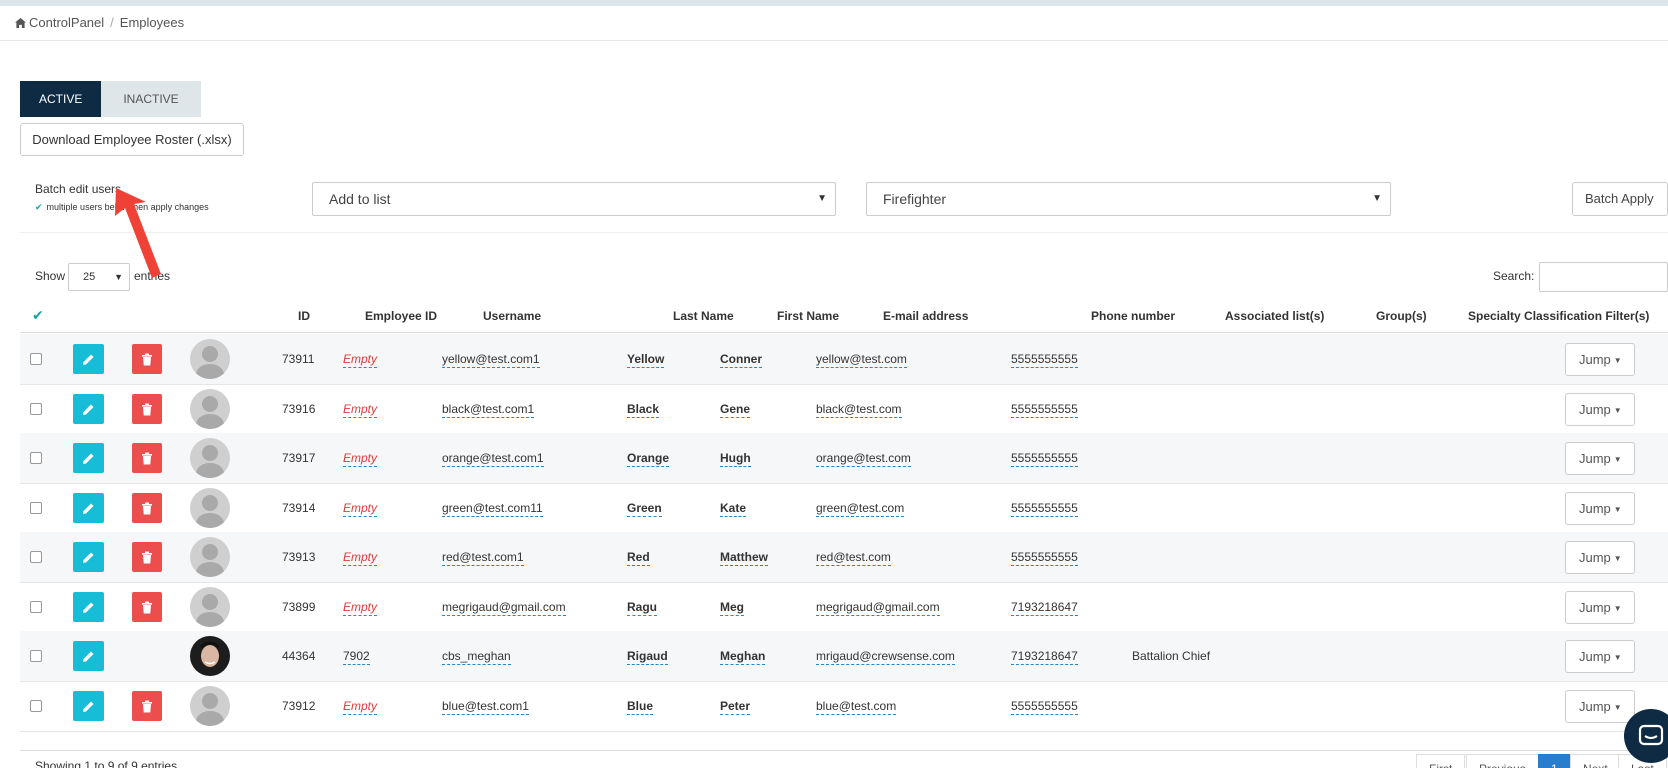 The width and height of the screenshot is (1668, 768). Describe the element at coordinates (1502, 761) in the screenshot. I see `pager-previous: Previous` at that location.